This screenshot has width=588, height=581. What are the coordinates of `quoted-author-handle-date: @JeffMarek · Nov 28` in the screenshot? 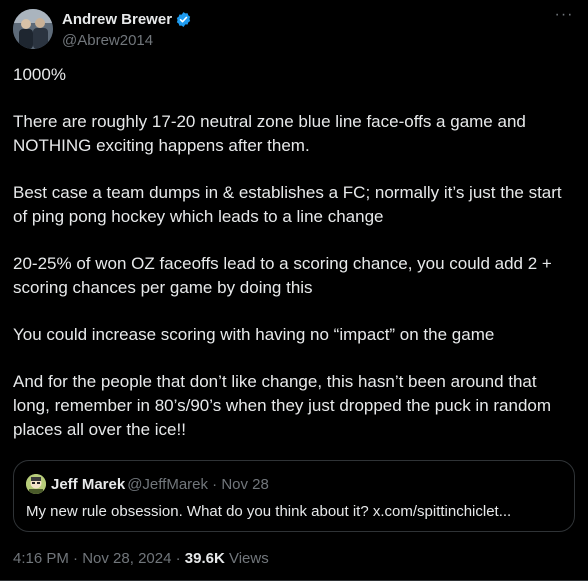 It's located at (198, 484).